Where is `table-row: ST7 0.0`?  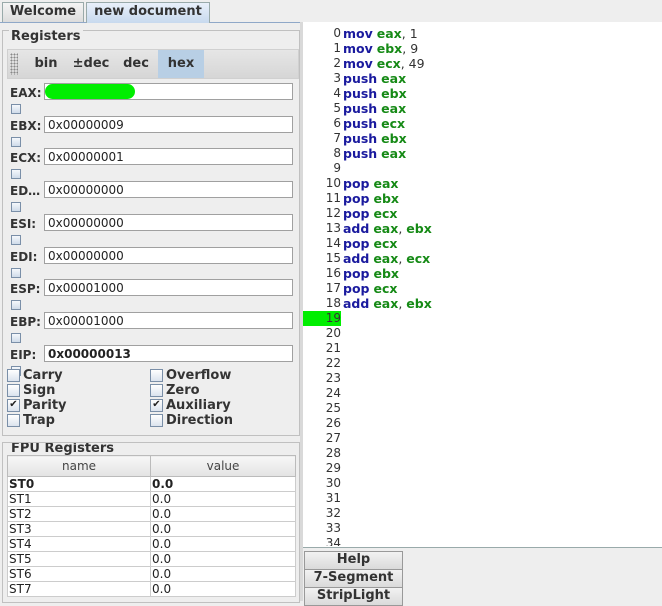
table-row: ST7 0.0 is located at coordinates (151, 589).